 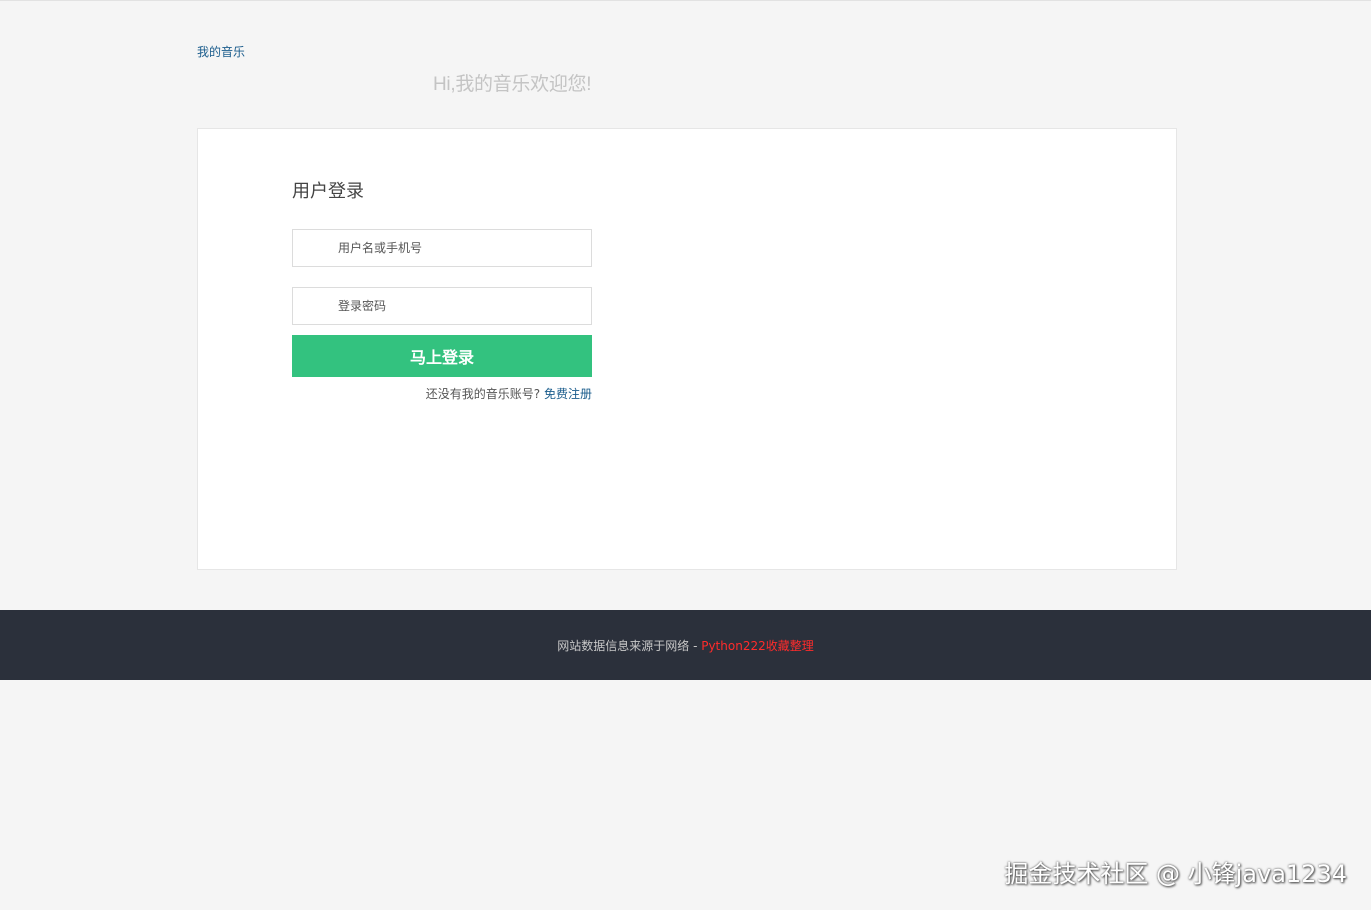 I want to click on footer: 网站数据信息来源于网络 - Python222收藏整理, so click(x=685, y=645).